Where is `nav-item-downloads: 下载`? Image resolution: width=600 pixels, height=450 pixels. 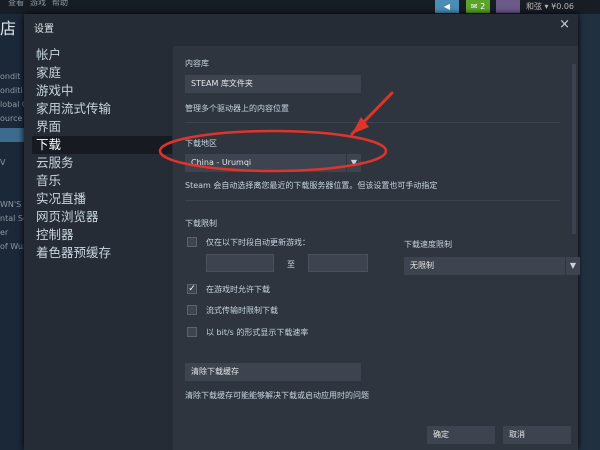 nav-item-downloads: 下载 is located at coordinates (102, 145).